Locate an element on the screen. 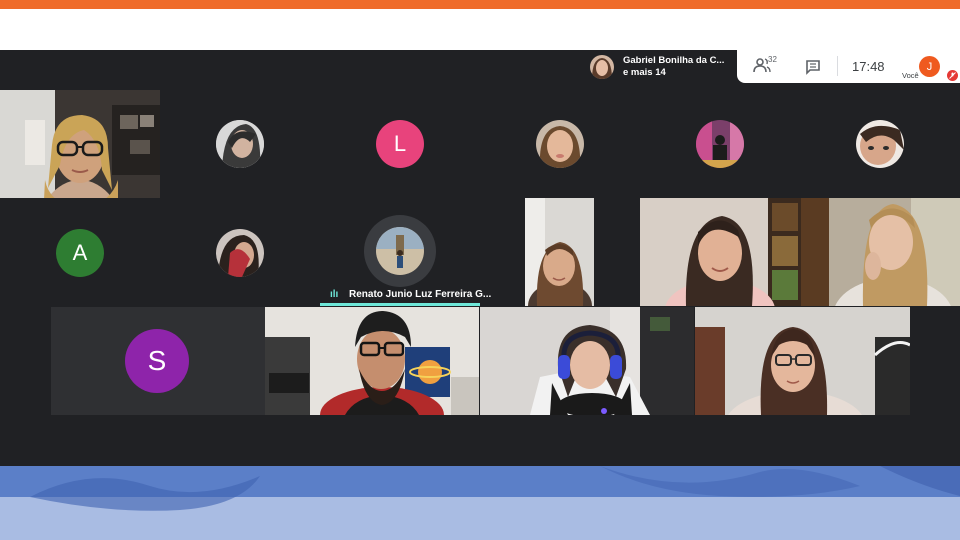  avatar-initial: S is located at coordinates (157, 360).